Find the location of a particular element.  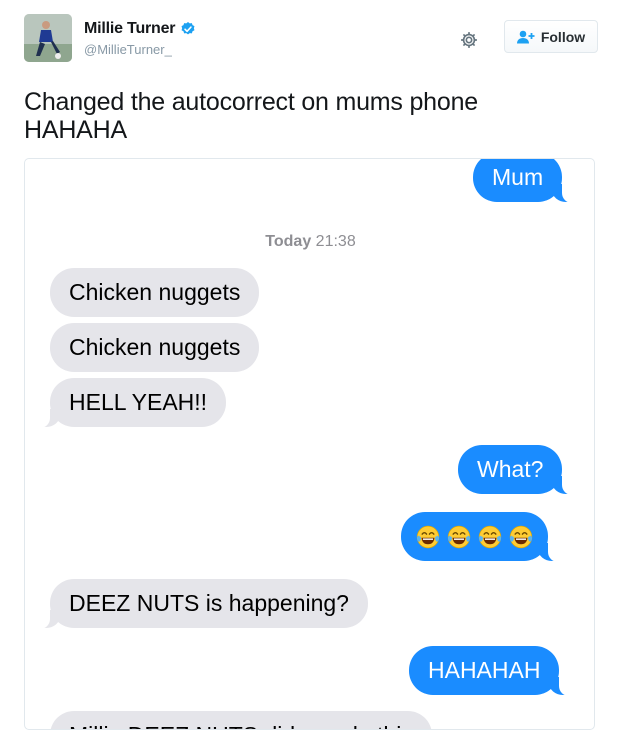

incoming-message: HELL YEAH!! is located at coordinates (131, 403).